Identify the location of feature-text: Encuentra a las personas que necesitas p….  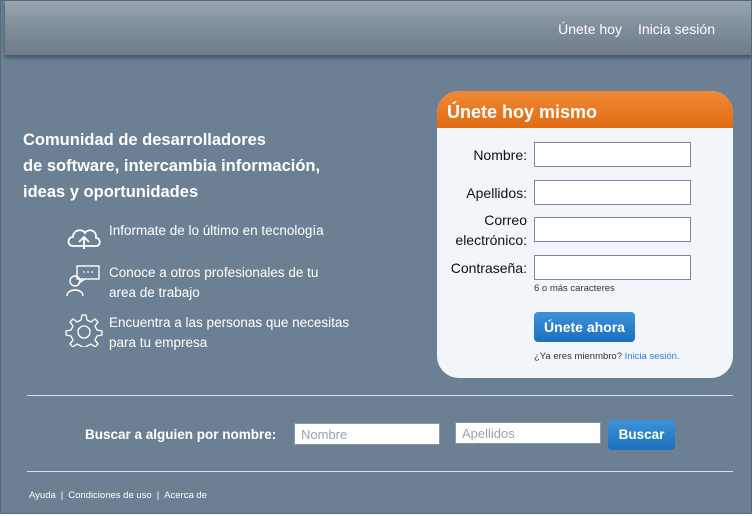
(229, 333).